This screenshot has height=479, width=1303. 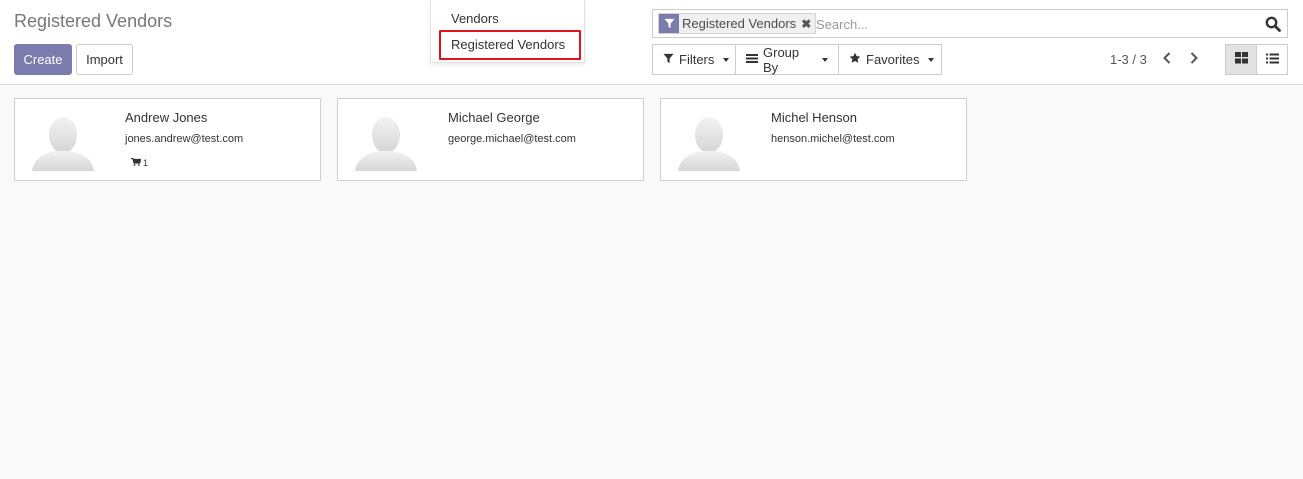 What do you see at coordinates (146, 163) in the screenshot?
I see `cart-count: 1` at bounding box center [146, 163].